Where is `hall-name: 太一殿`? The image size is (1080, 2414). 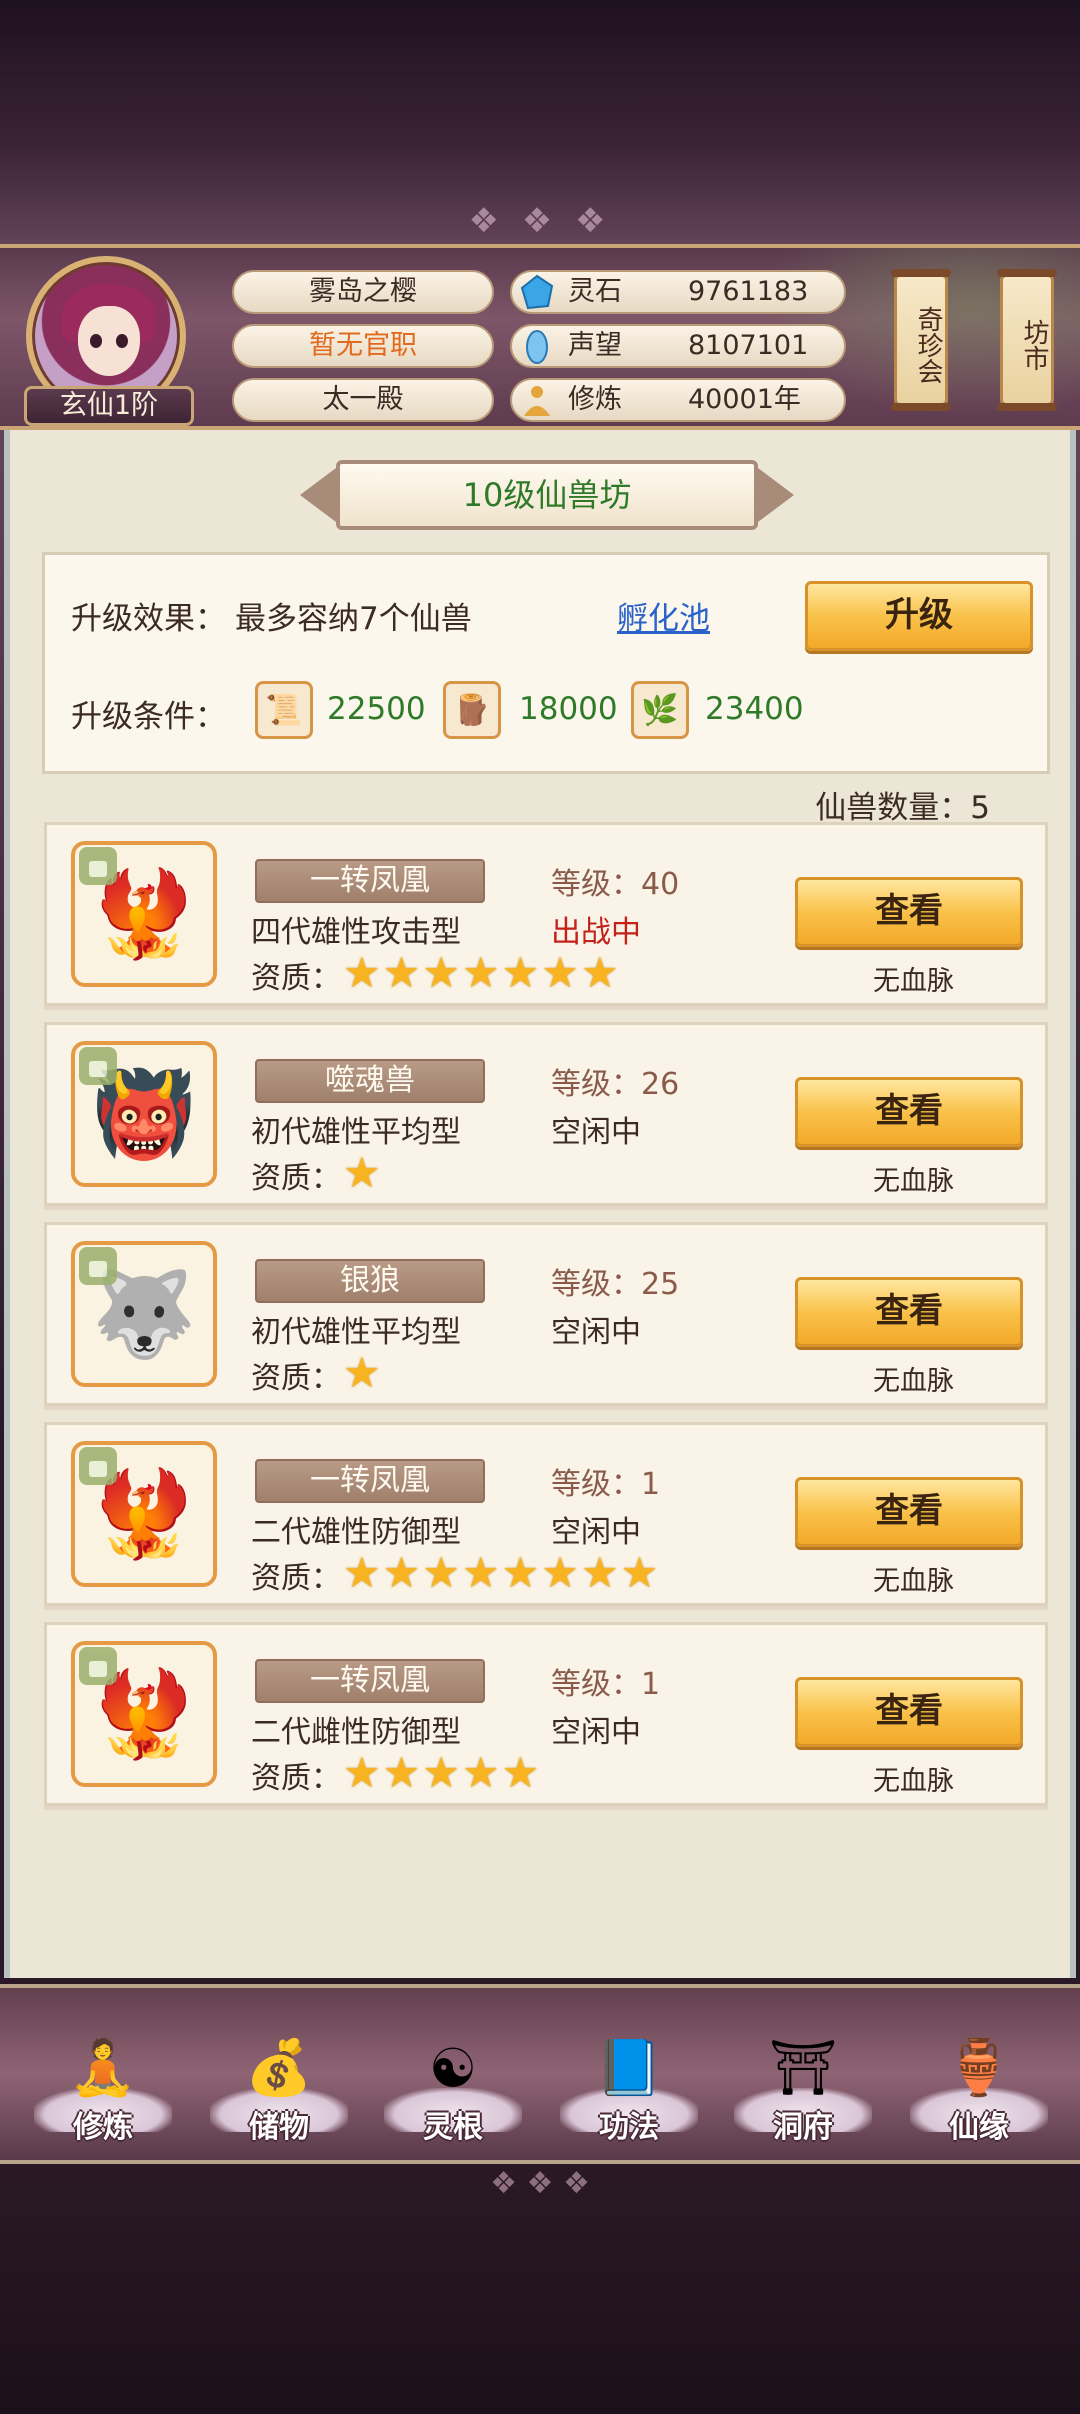
hall-name: 太一殿 is located at coordinates (363, 400).